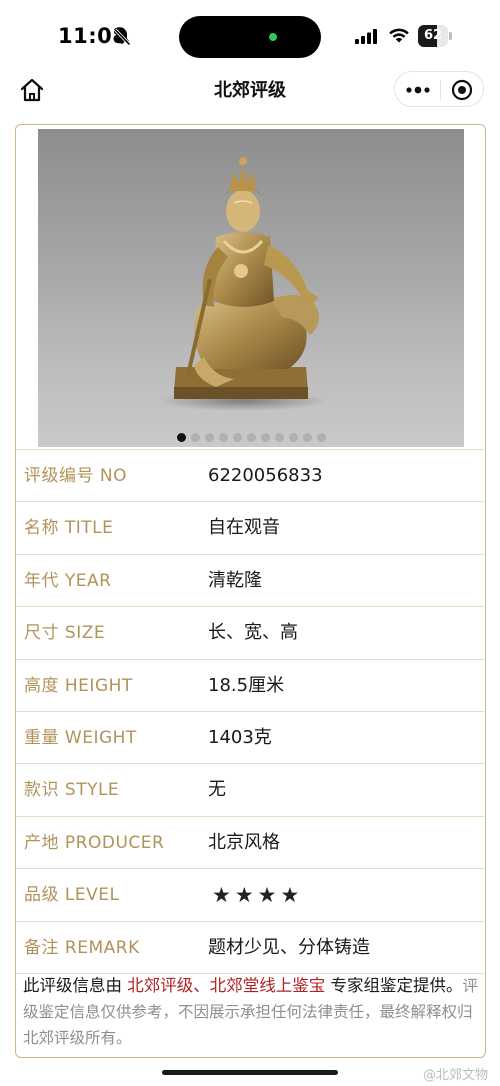 This screenshot has width=500, height=1086. I want to click on battery-icon: 62, so click(435, 36).